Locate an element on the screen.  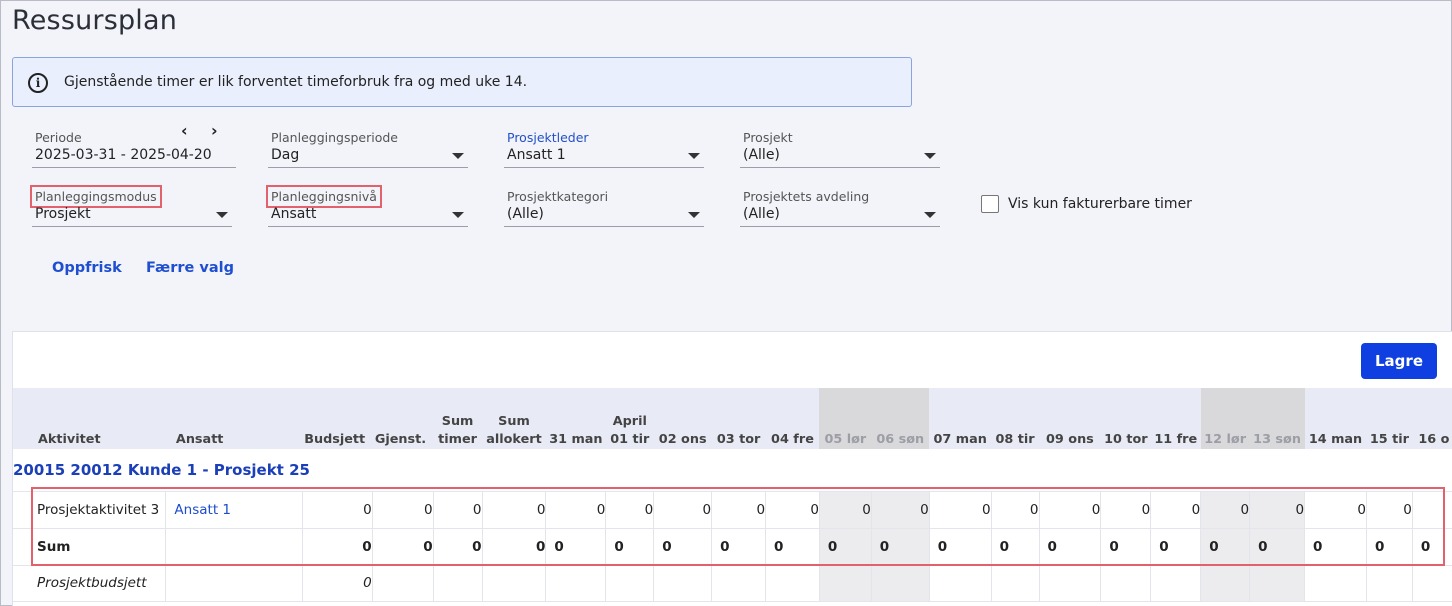
chevron-left-icon: ‹ is located at coordinates (196, 130).